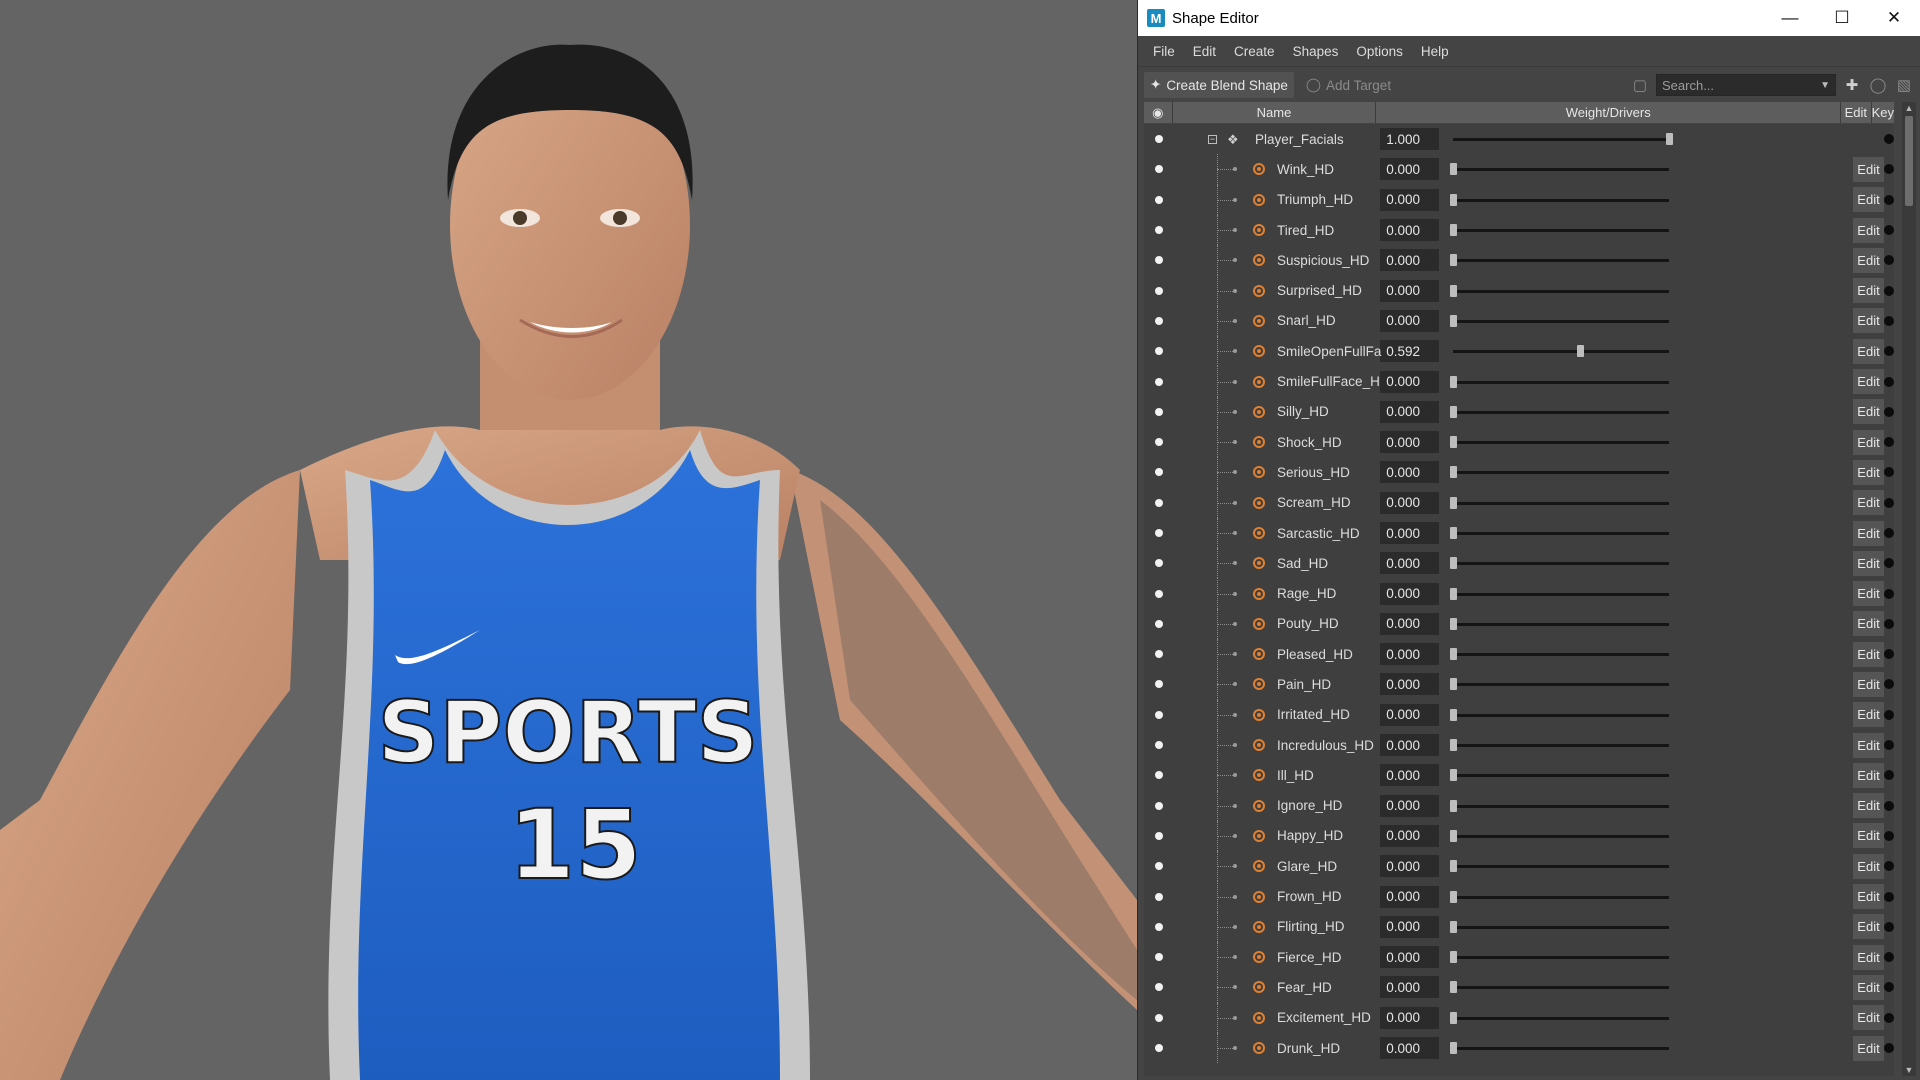 This screenshot has width=1920, height=1080. What do you see at coordinates (1158, 112) in the screenshot?
I see `eye-icon: ◉` at bounding box center [1158, 112].